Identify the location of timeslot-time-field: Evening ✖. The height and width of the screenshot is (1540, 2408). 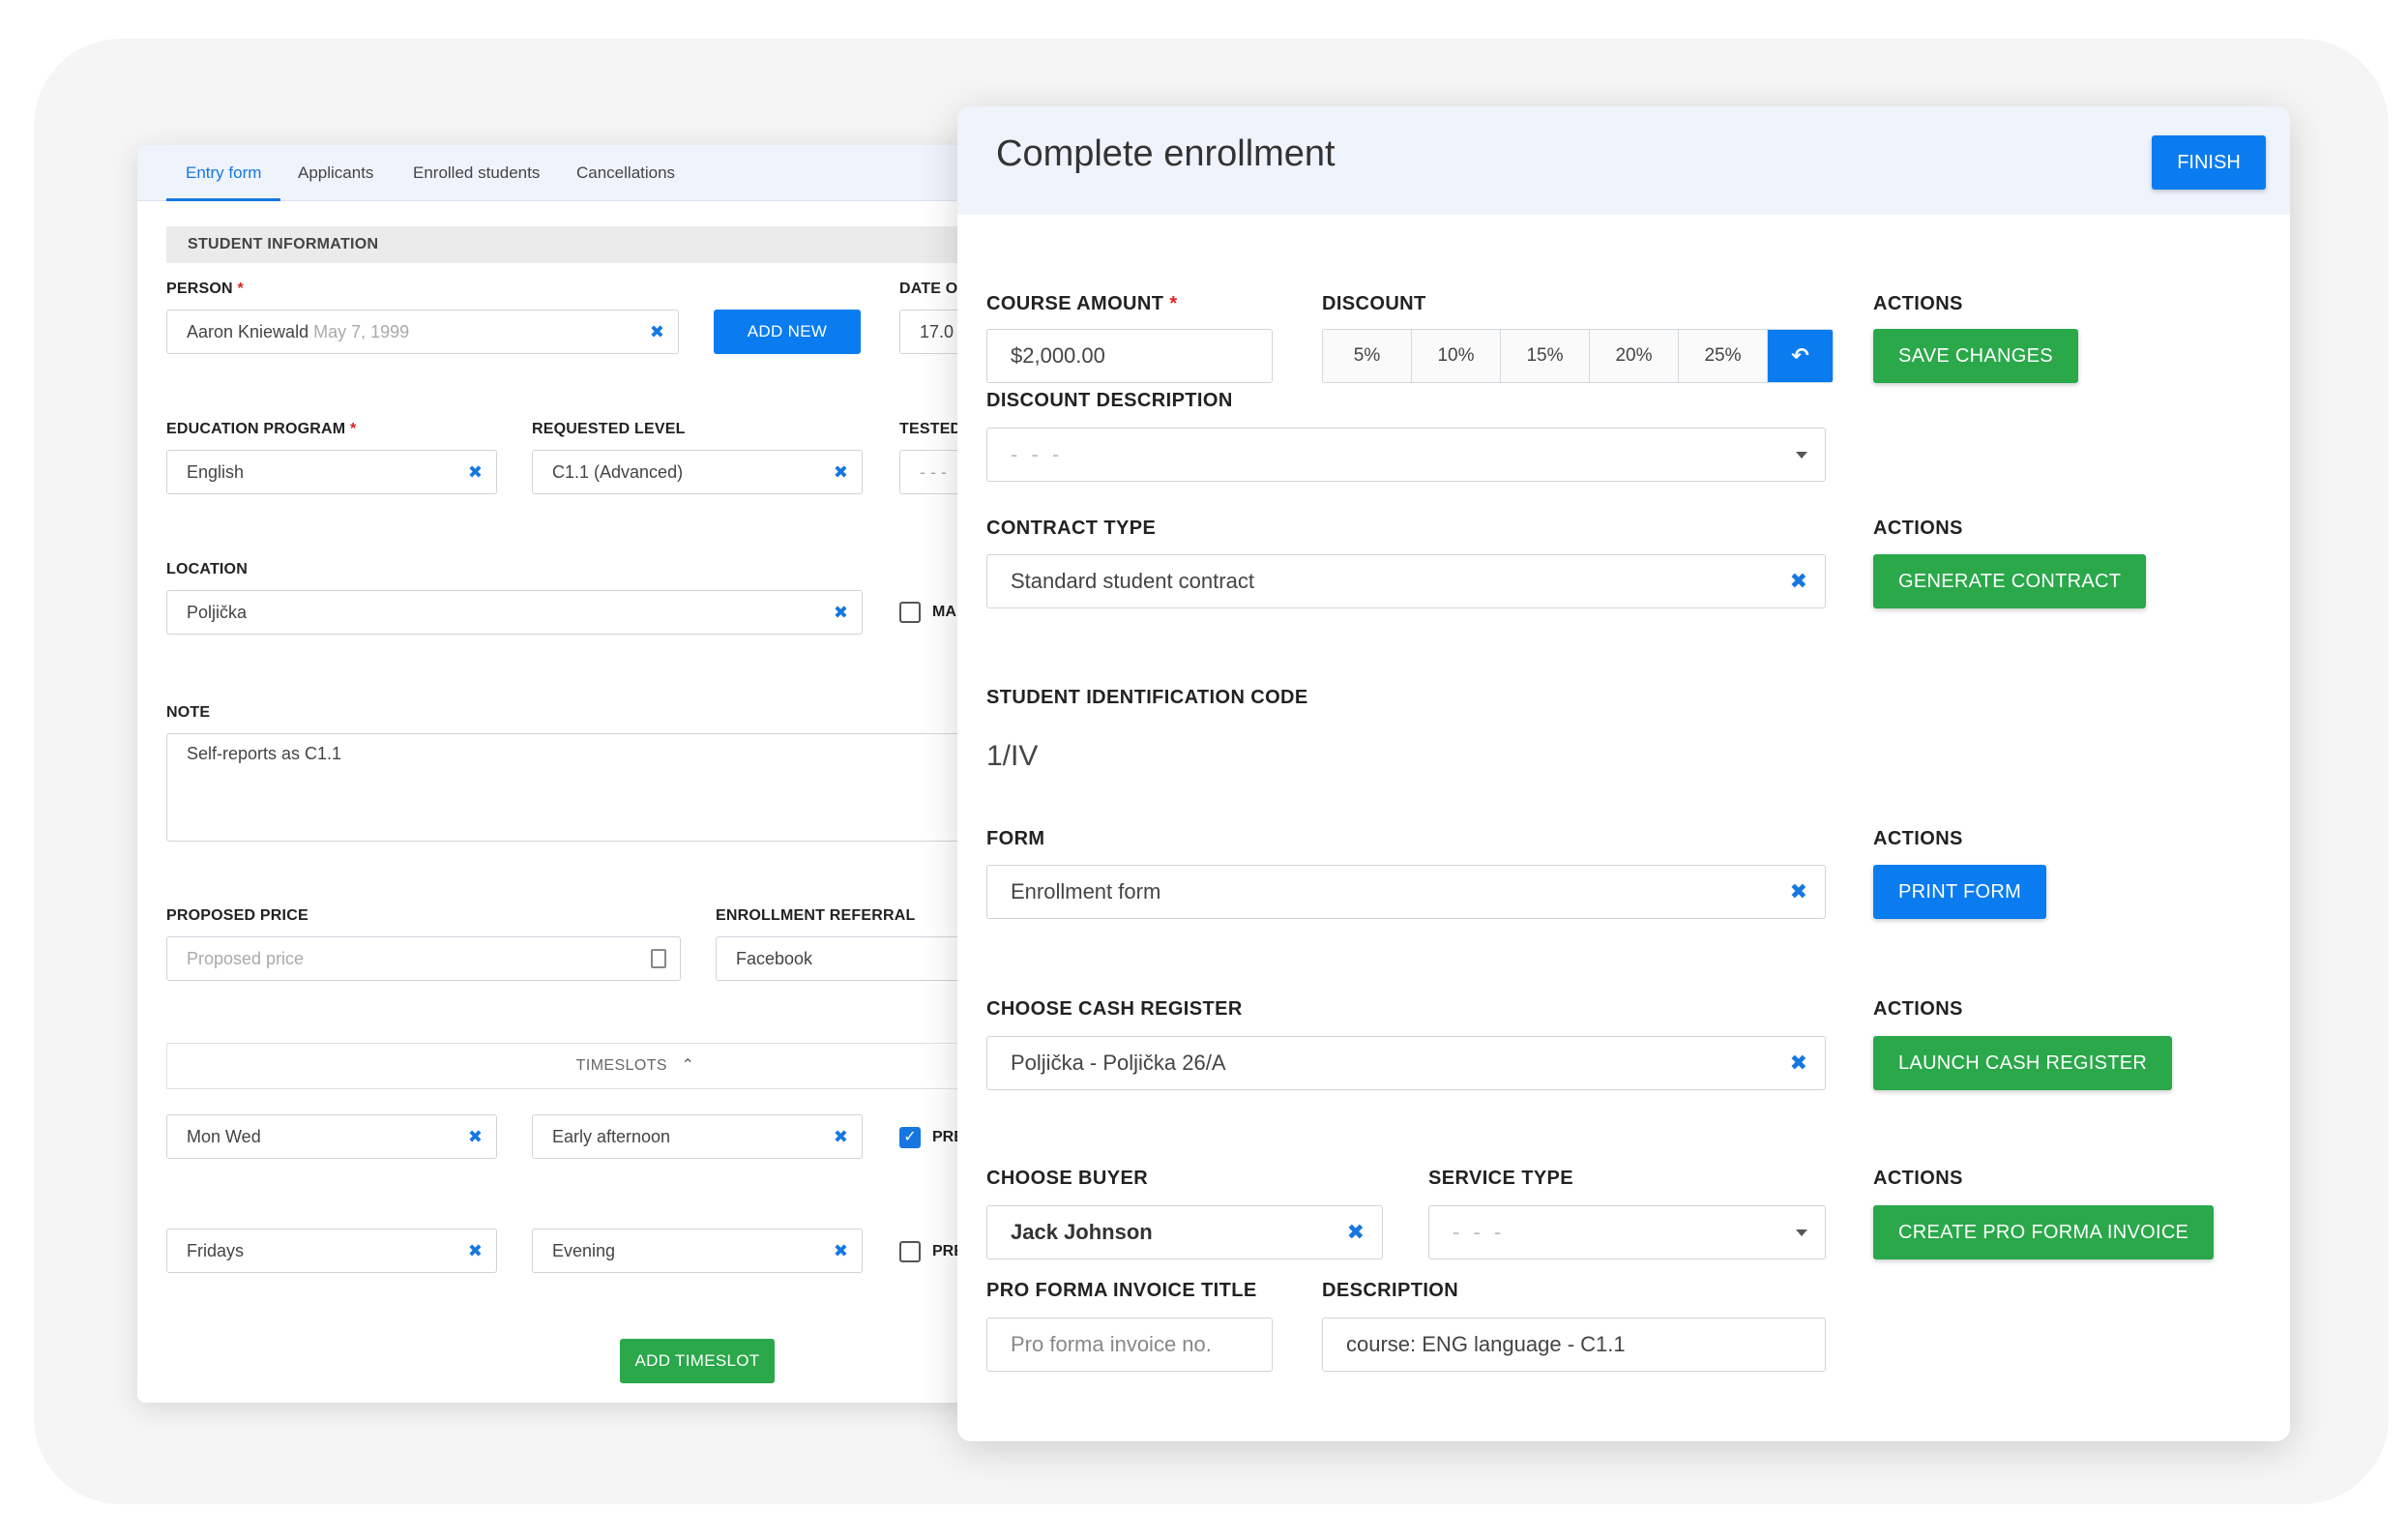
(697, 1251).